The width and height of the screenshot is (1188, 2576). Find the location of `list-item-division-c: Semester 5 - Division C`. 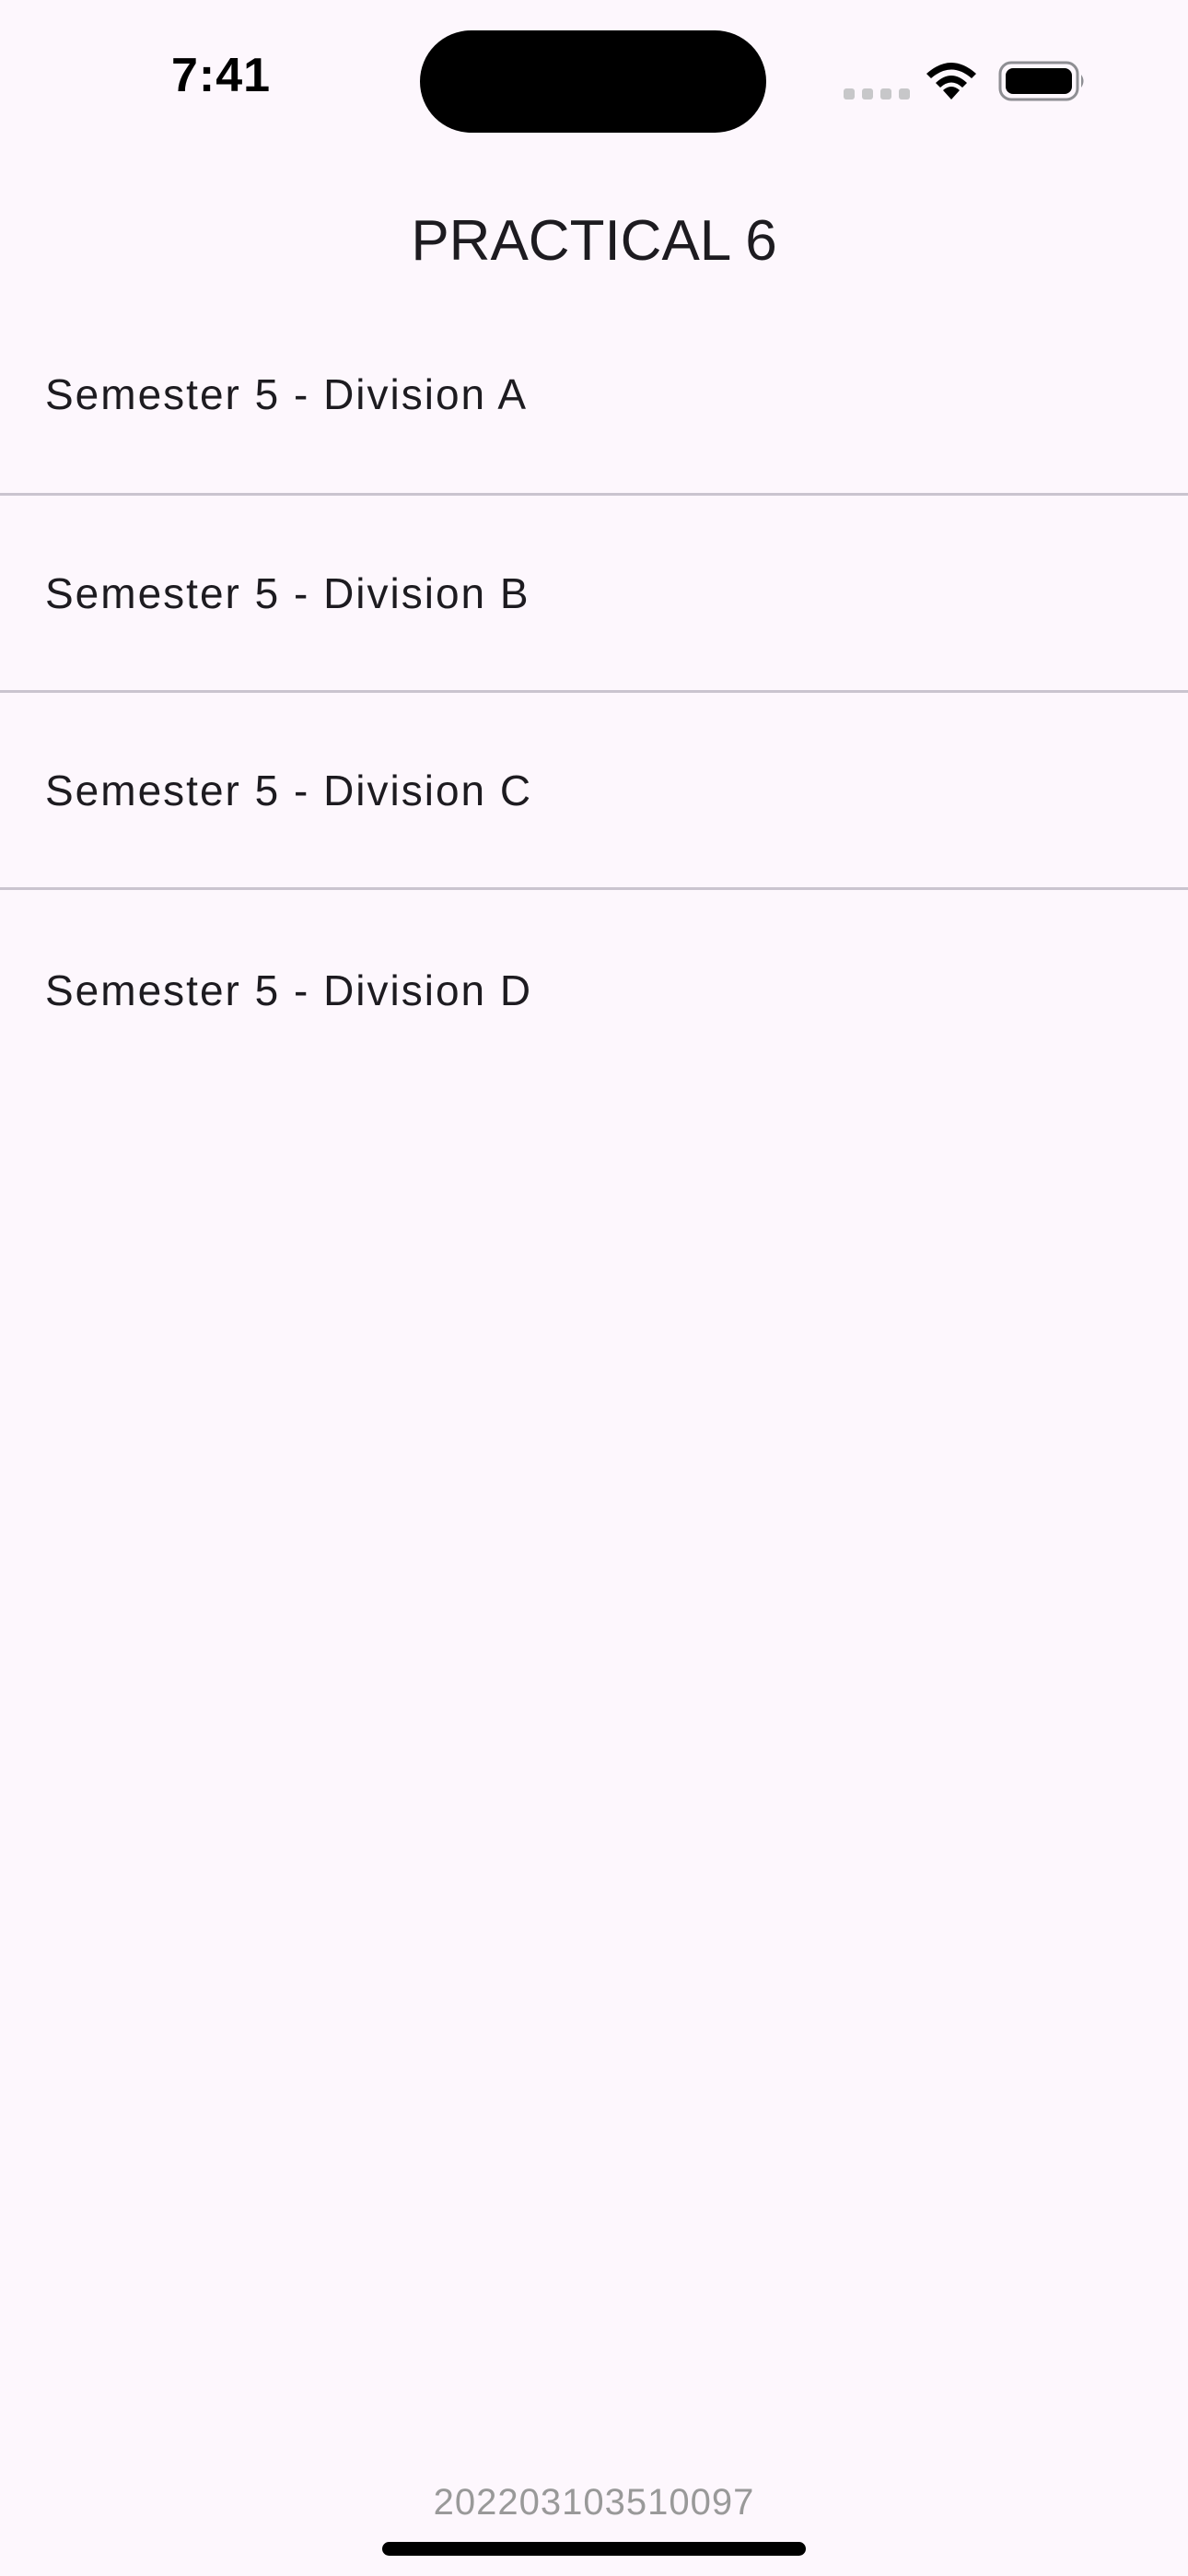

list-item-division-c: Semester 5 - Division C is located at coordinates (594, 791).